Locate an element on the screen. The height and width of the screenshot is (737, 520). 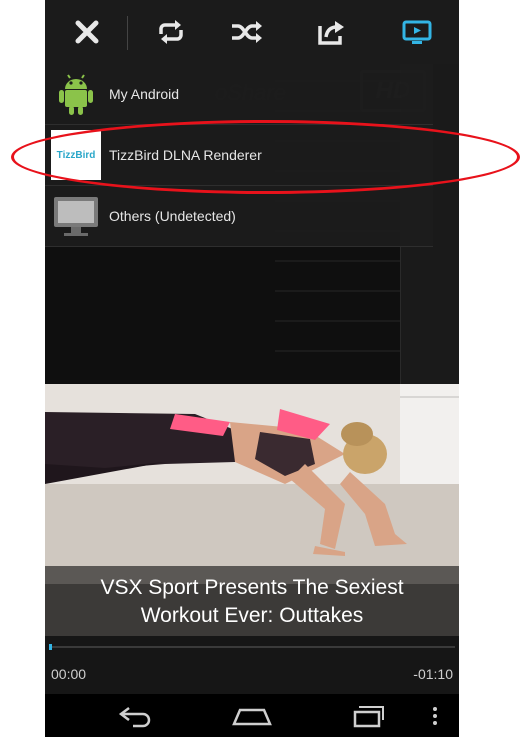
android-icon is located at coordinates (76, 94).